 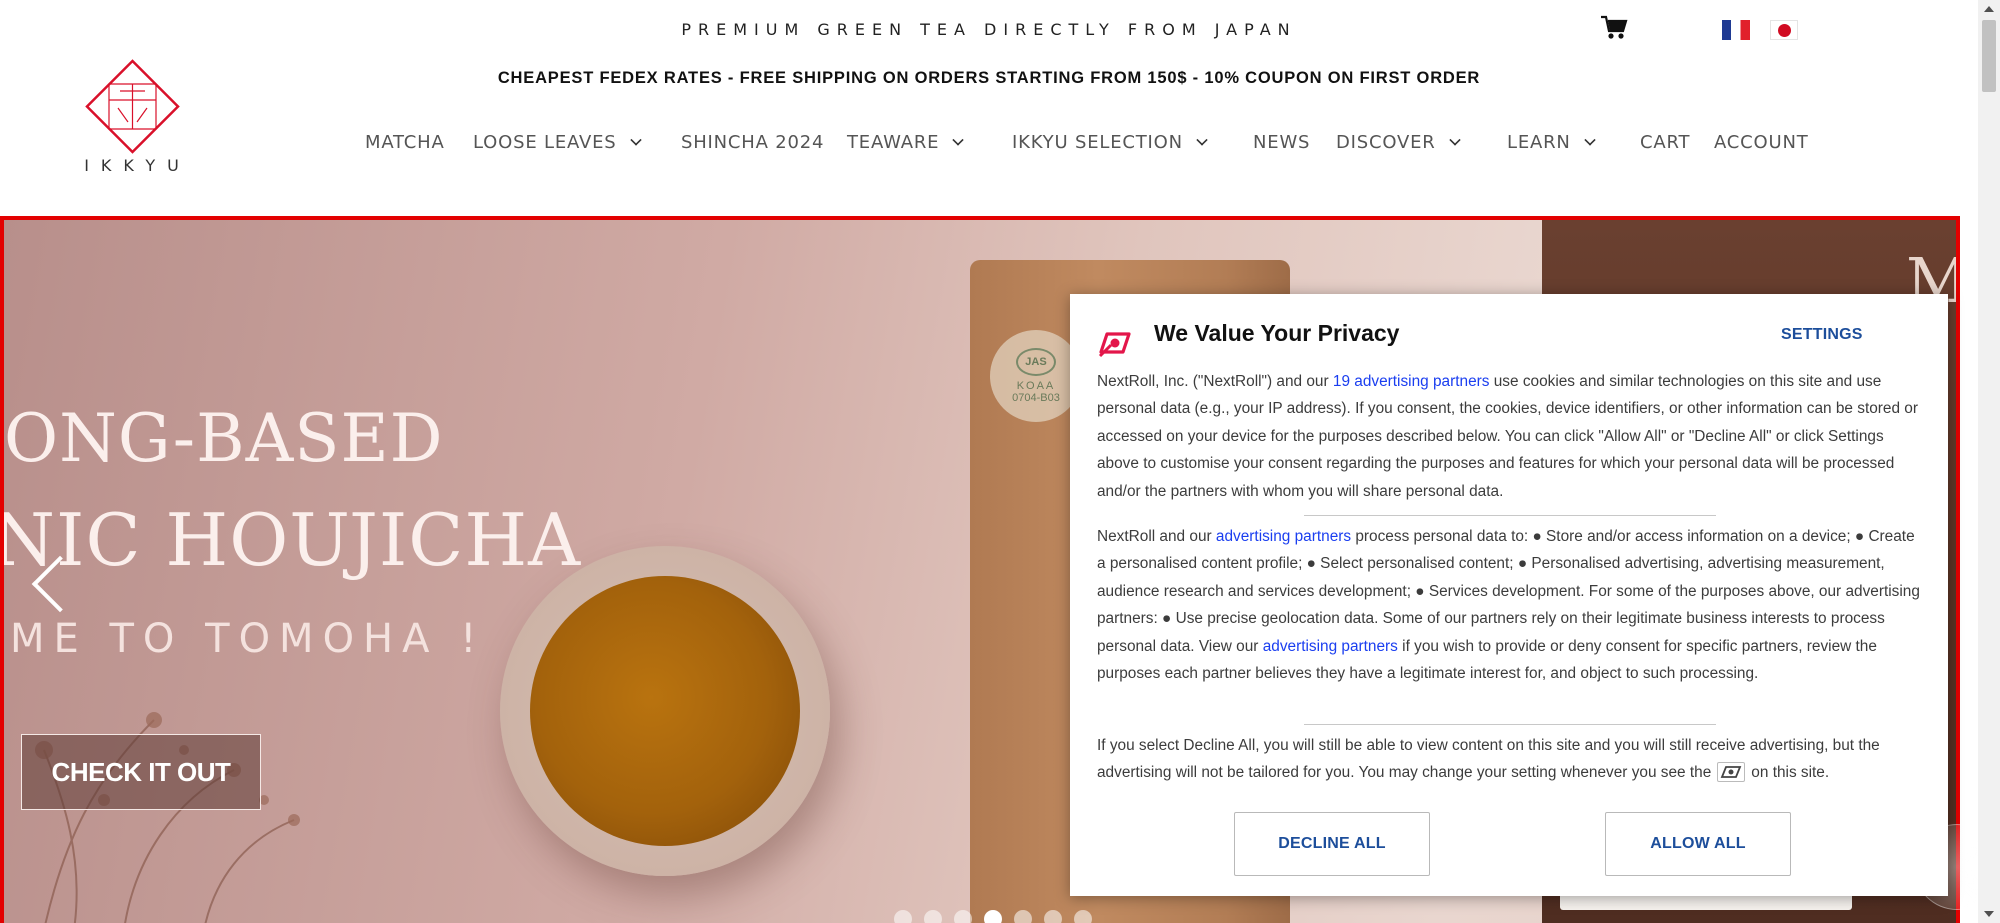 I want to click on nav-item-label: SHINCHA 2024, so click(x=753, y=142).